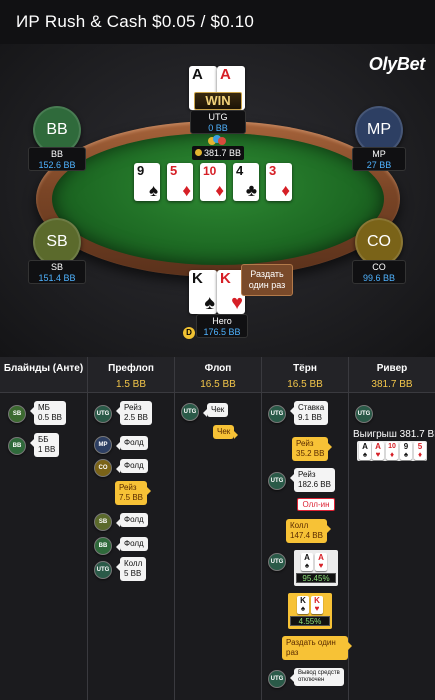 The height and width of the screenshot is (700, 435). I want to click on pos-badge-co: CO, so click(103, 468).